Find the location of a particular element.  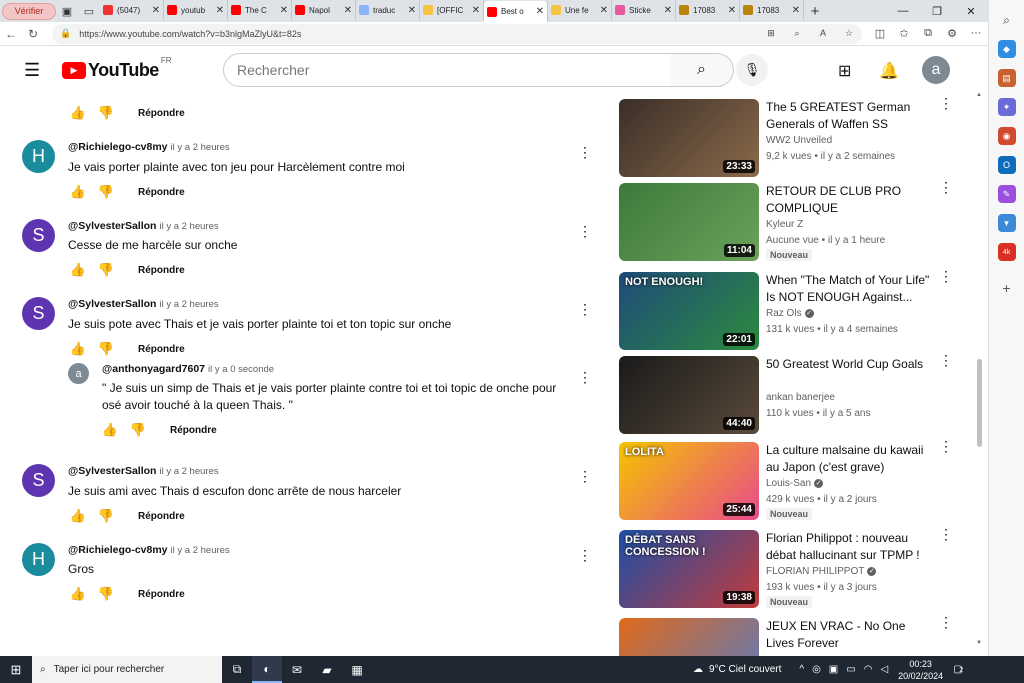

outlook-icon: O is located at coordinates (1006, 165).